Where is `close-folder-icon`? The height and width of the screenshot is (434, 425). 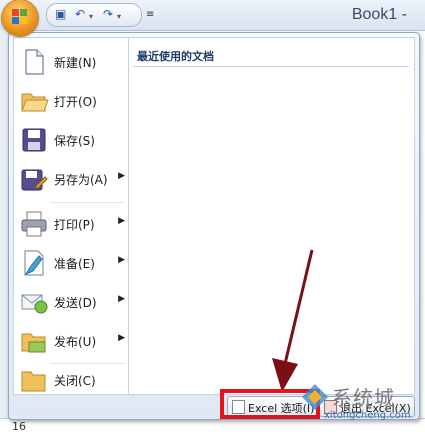
close-folder-icon is located at coordinates (33, 381).